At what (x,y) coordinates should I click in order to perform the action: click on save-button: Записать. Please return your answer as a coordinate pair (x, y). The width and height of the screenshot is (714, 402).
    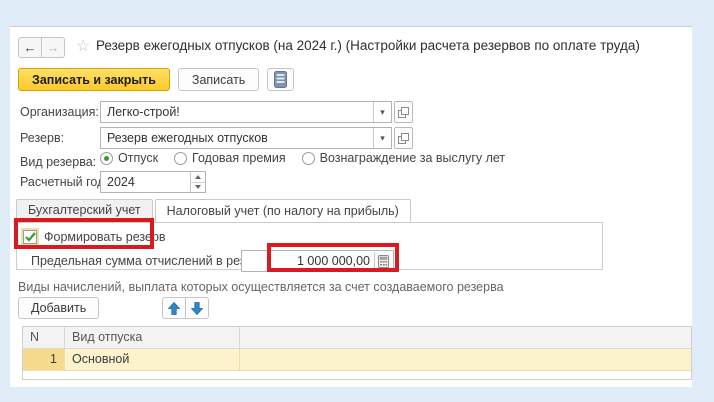
    Looking at the image, I should click on (218, 79).